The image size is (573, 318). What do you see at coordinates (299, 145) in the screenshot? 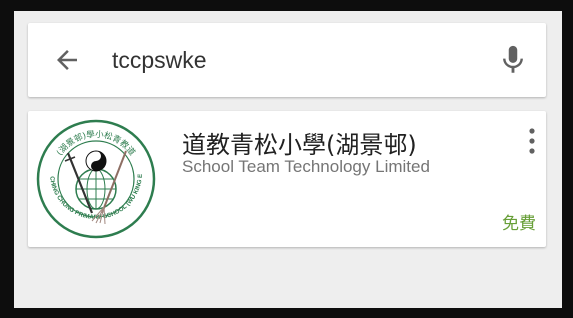
I see `app-title: 道教青松小學(湖景邨)` at bounding box center [299, 145].